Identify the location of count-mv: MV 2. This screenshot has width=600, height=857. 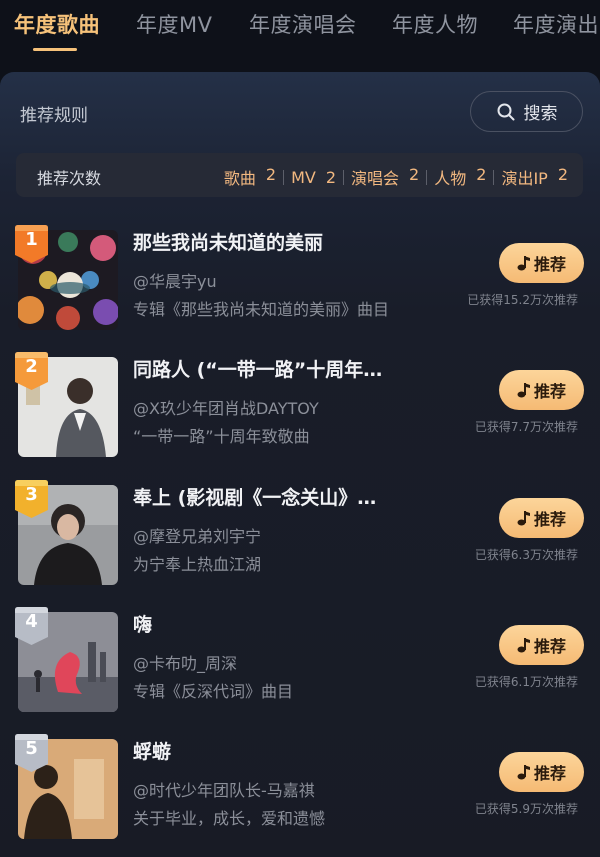
(313, 177).